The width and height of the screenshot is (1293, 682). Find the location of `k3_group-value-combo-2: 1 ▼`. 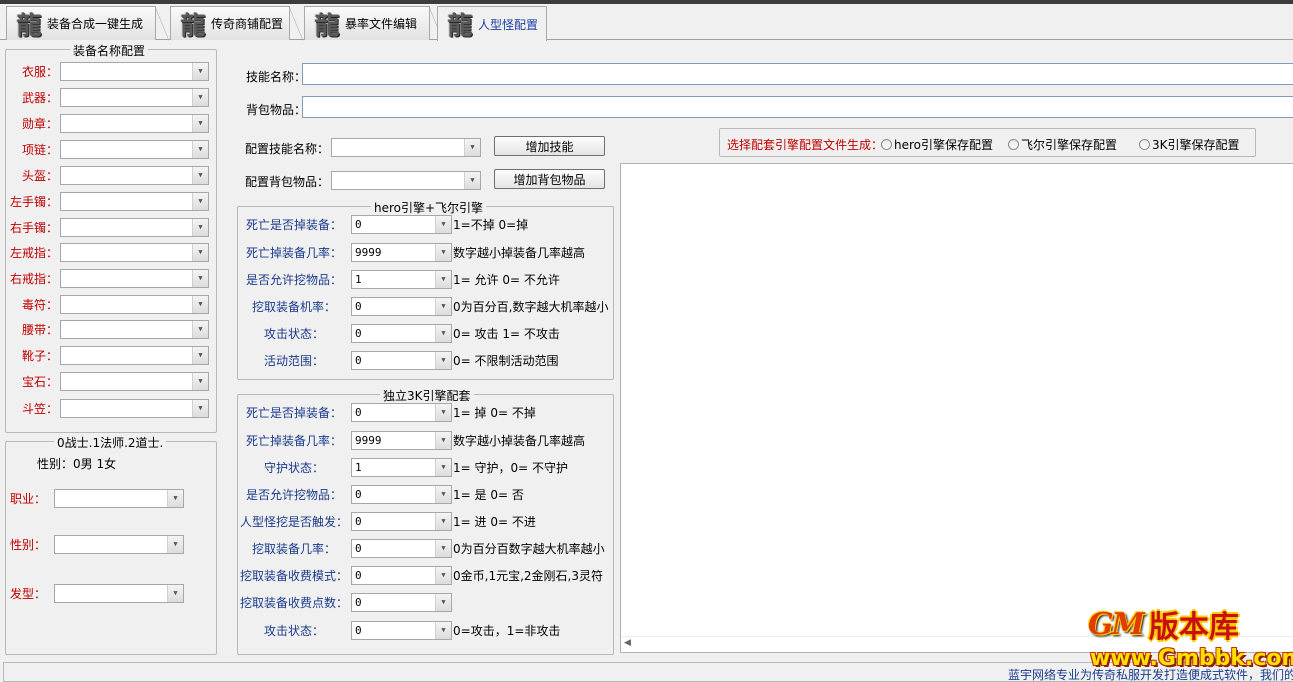

k3_group-value-combo-2: 1 ▼ is located at coordinates (401, 467).